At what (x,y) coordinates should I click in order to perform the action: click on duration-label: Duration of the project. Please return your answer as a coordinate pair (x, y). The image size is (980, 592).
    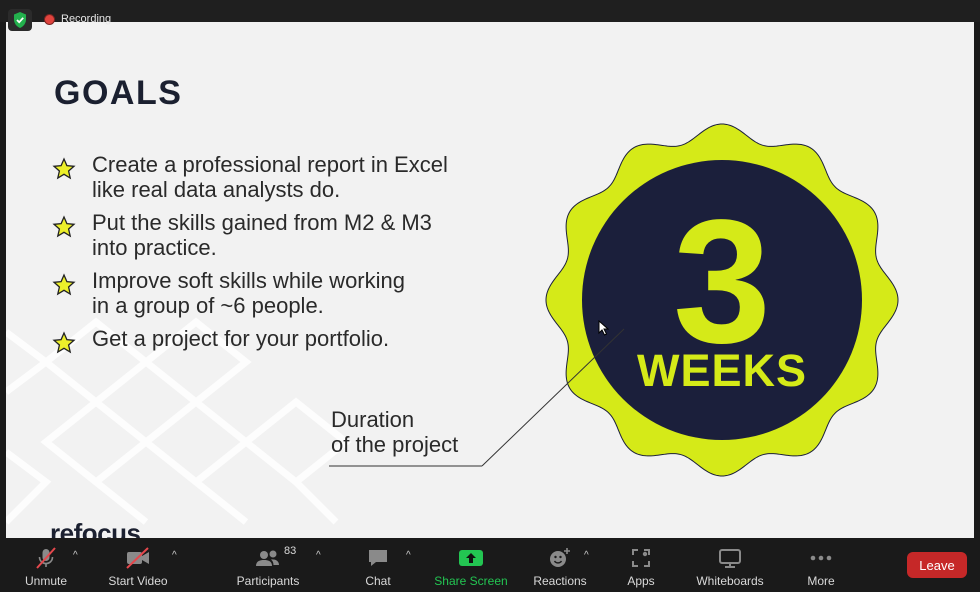
    Looking at the image, I should click on (395, 432).